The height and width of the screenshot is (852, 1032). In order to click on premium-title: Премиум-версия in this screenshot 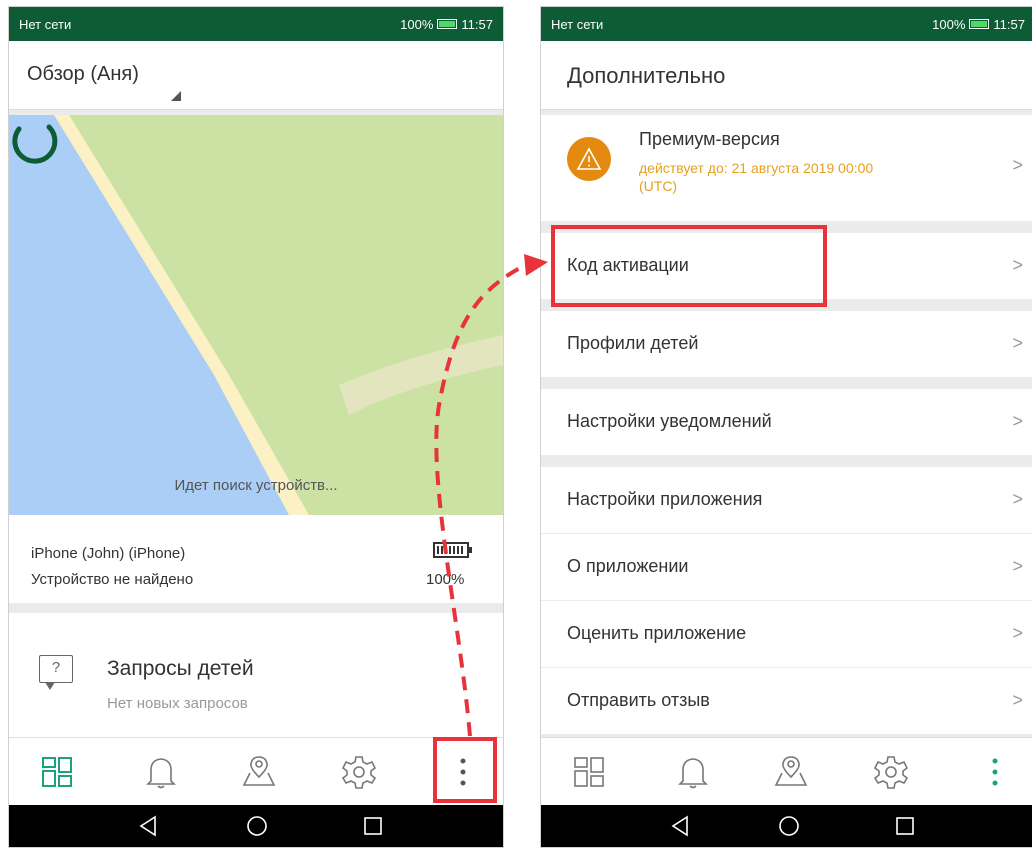, I will do `click(709, 139)`.